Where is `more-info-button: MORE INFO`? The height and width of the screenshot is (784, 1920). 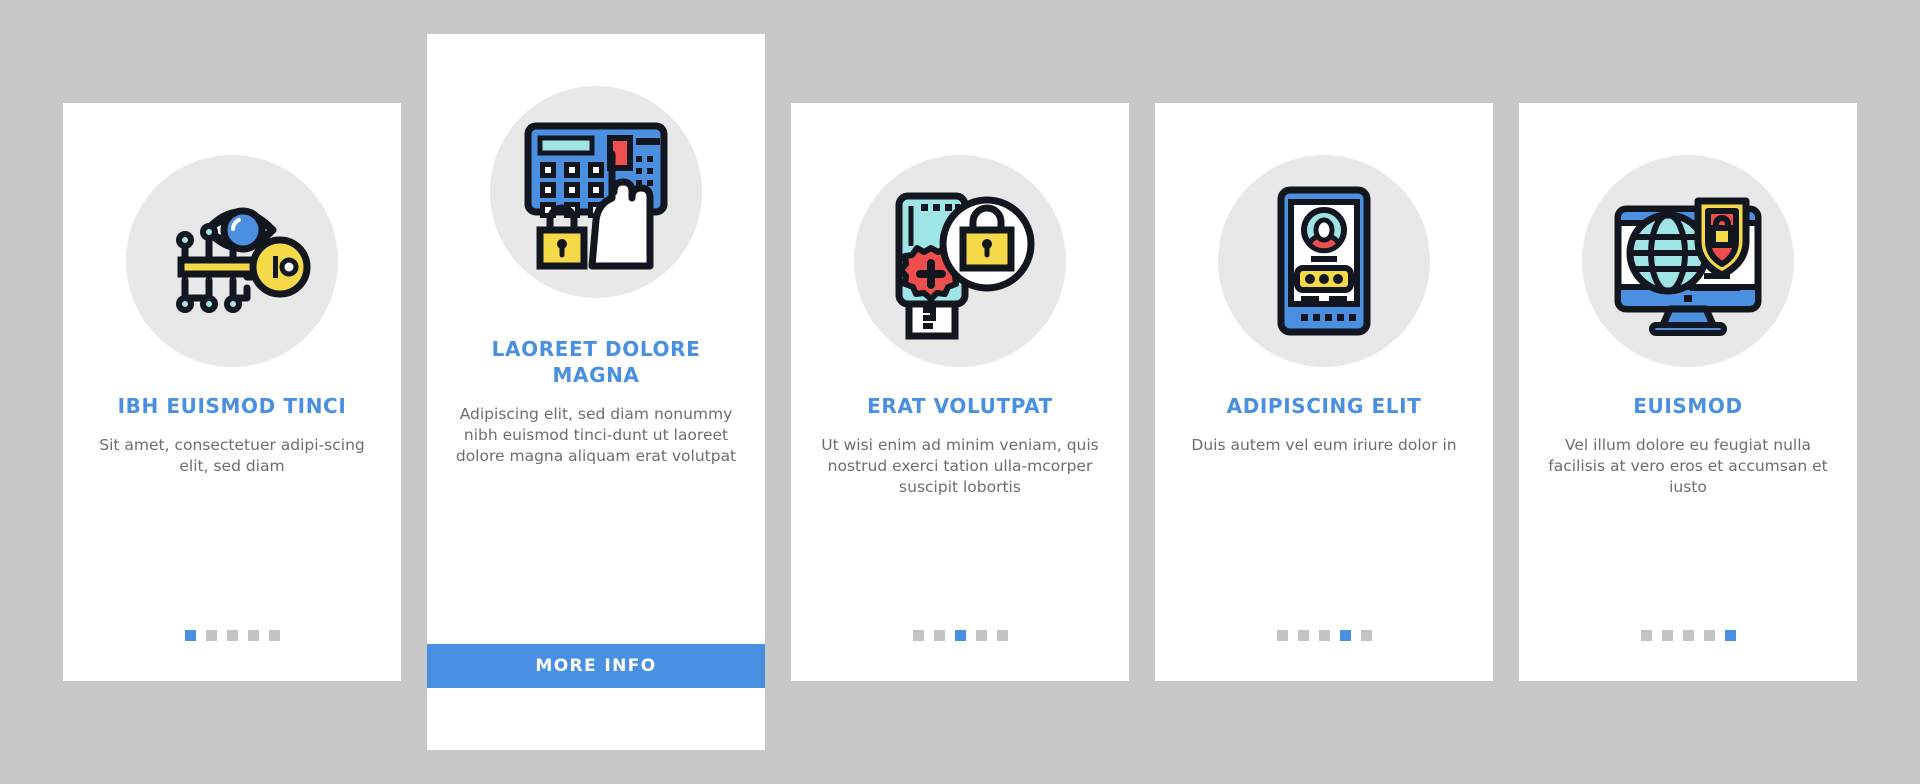 more-info-button: MORE INFO is located at coordinates (596, 666).